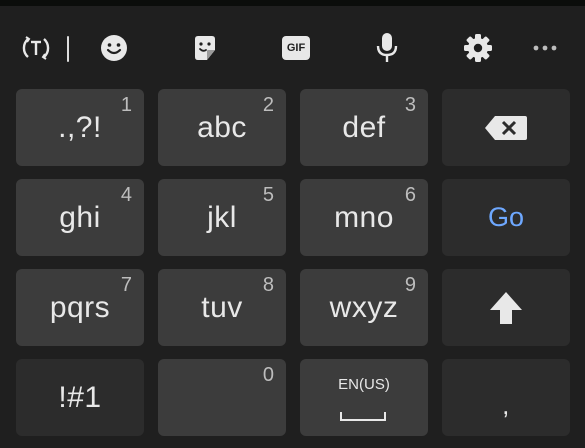  I want to click on key-number: 9, so click(410, 285).